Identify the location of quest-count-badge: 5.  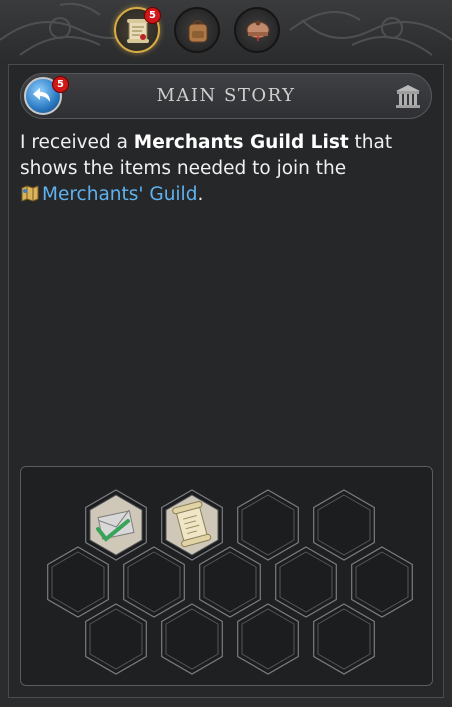
(152, 15).